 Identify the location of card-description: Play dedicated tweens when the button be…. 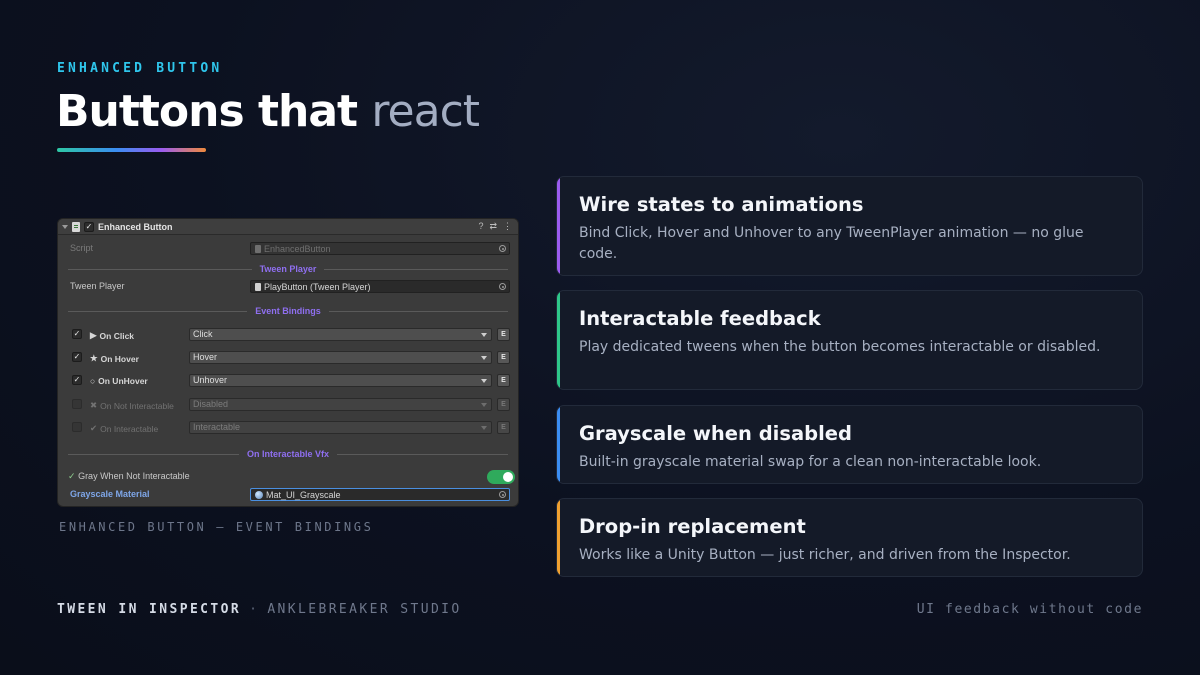
(840, 347).